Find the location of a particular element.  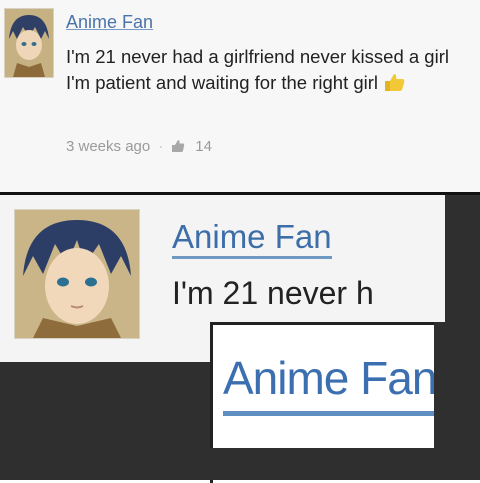

link-underline is located at coordinates (346, 413).